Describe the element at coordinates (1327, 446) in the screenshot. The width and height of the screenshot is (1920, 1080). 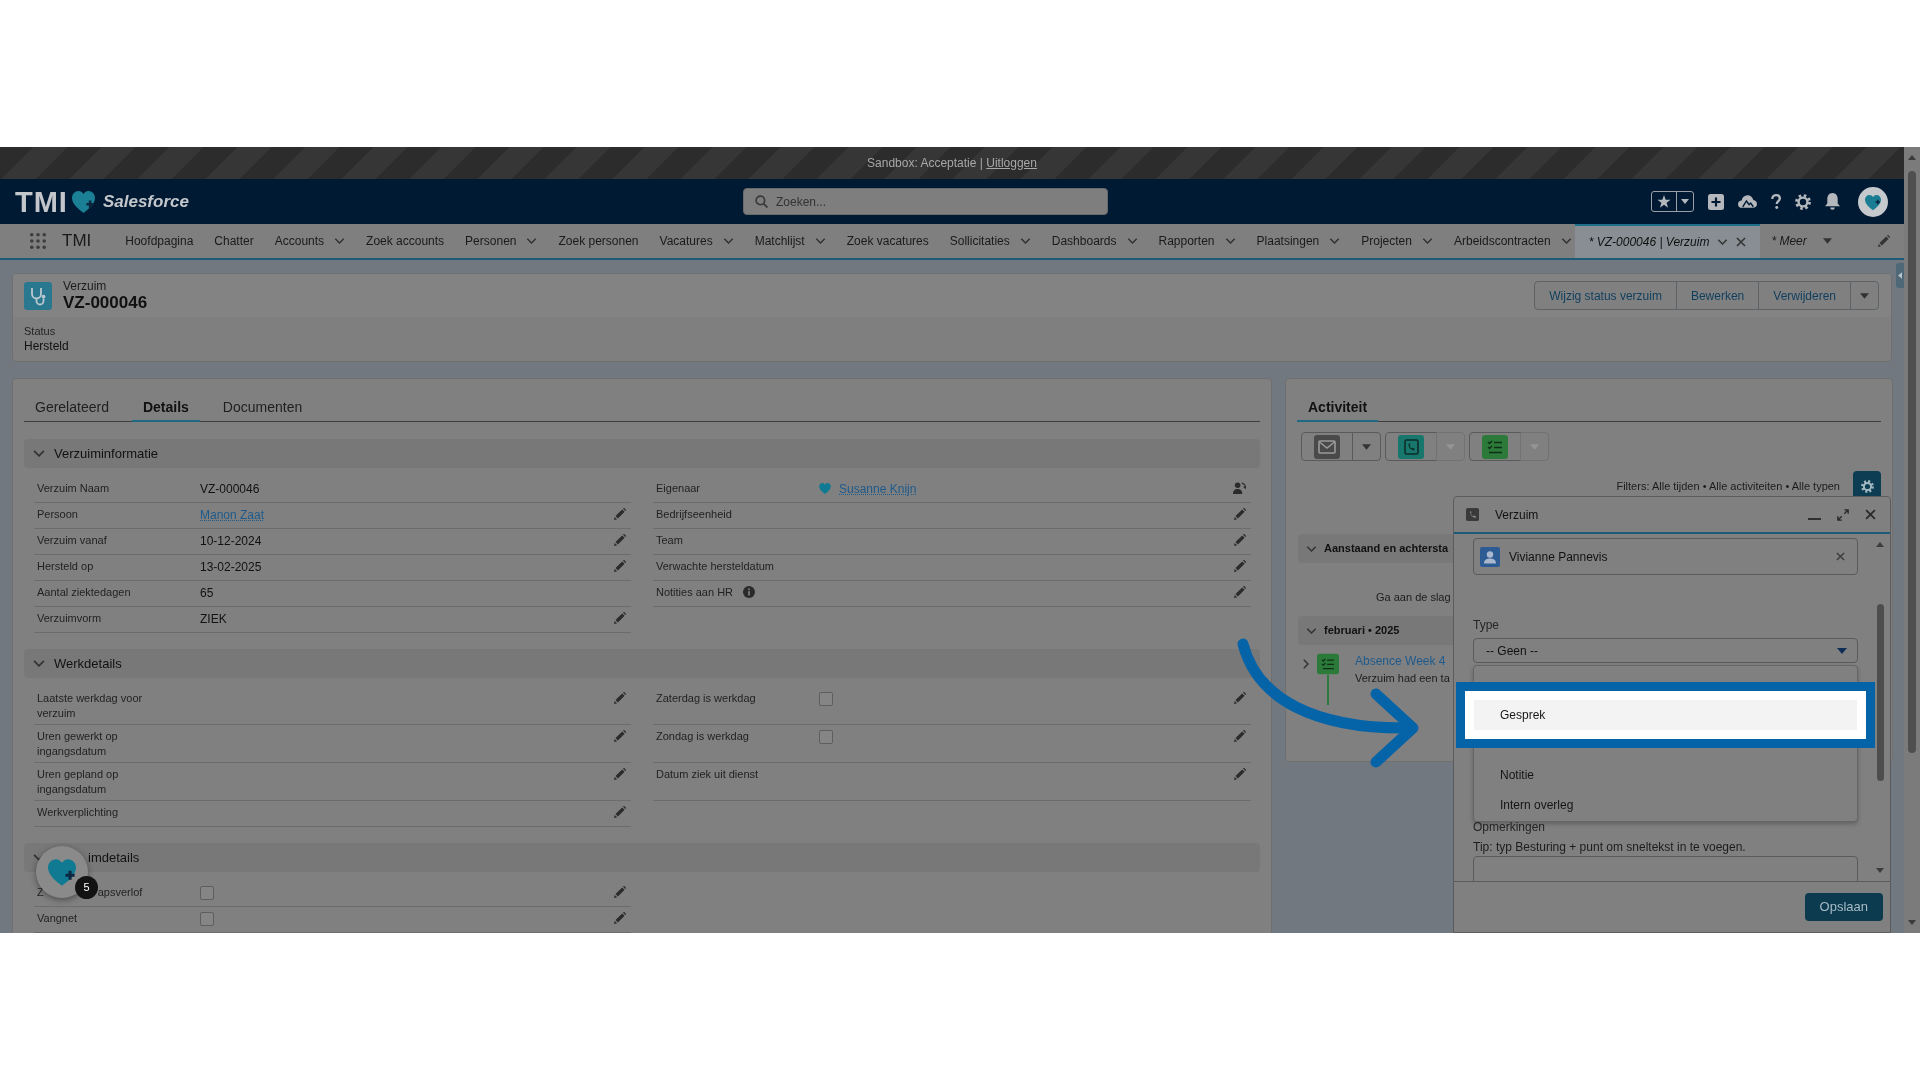
I see `email-button` at that location.